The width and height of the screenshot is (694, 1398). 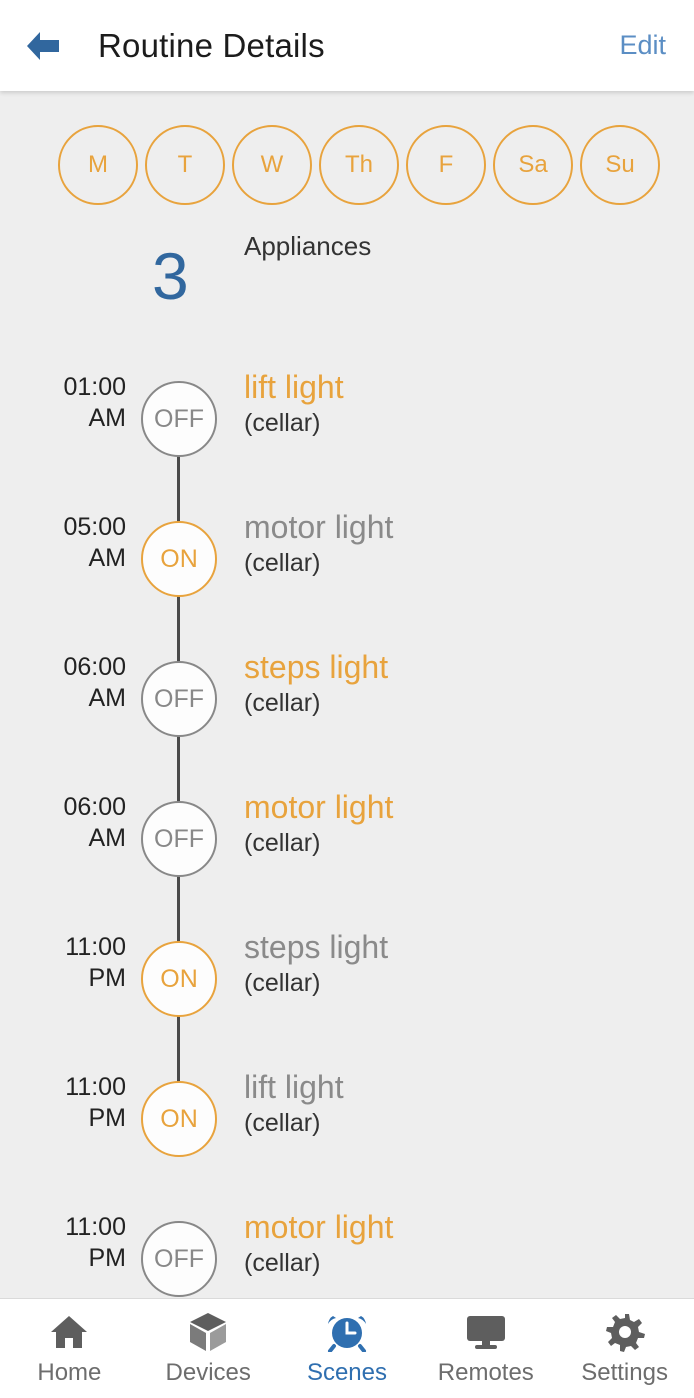 I want to click on bottom-navigation: Home Devices Scenes Remotes Settings, so click(x=347, y=1348).